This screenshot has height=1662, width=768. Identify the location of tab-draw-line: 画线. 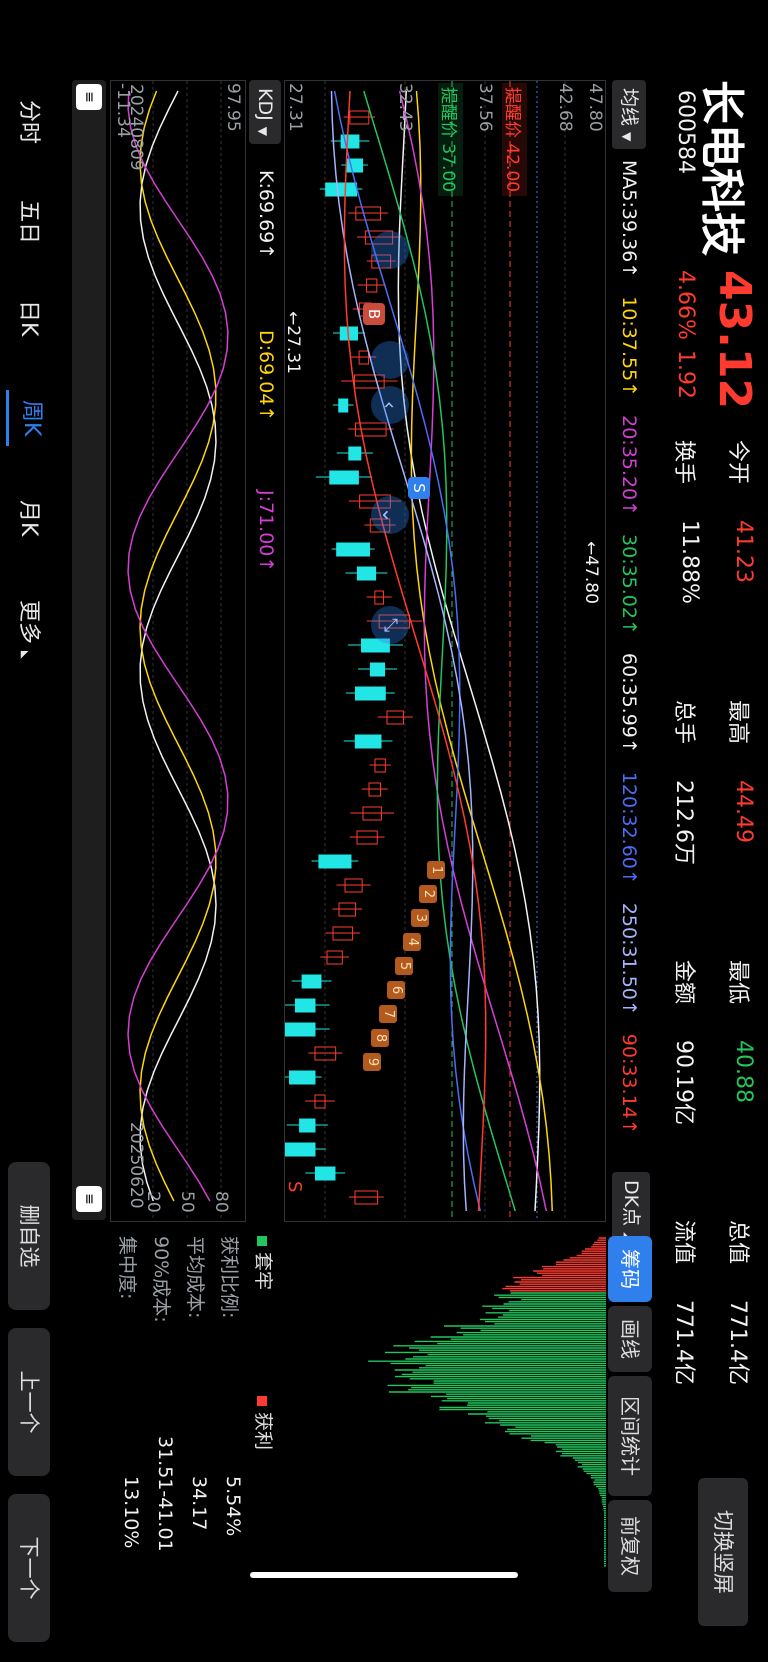
(630, 1339).